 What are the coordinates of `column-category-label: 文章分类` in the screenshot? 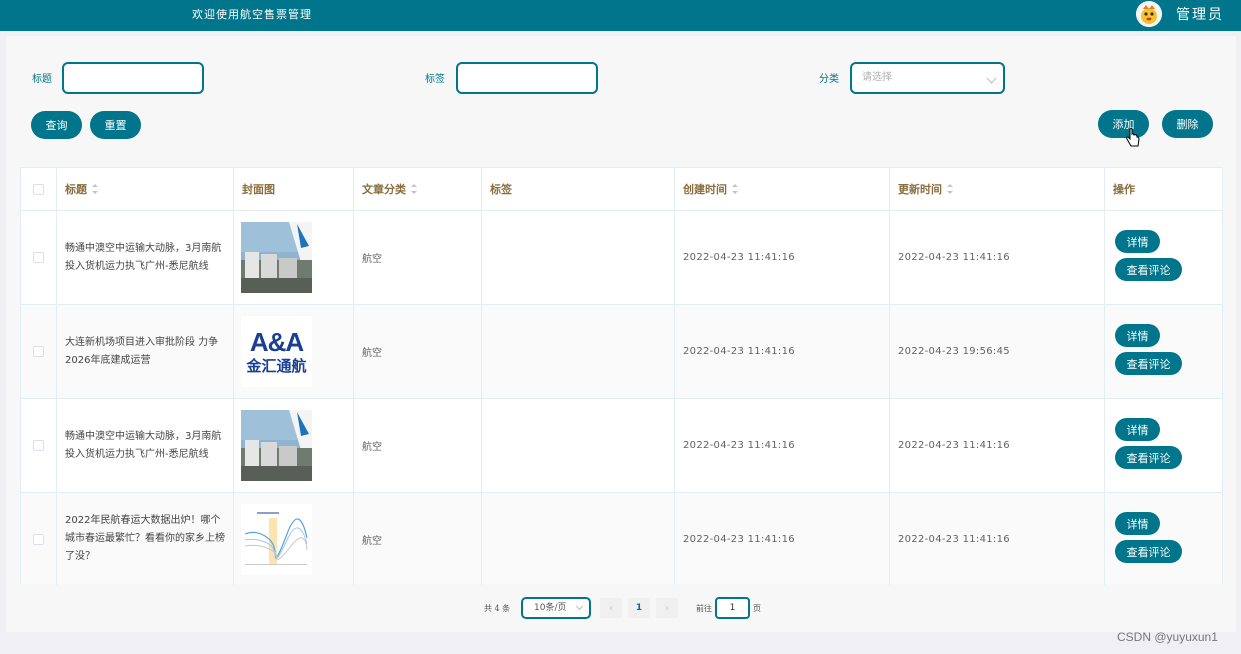 It's located at (384, 189).